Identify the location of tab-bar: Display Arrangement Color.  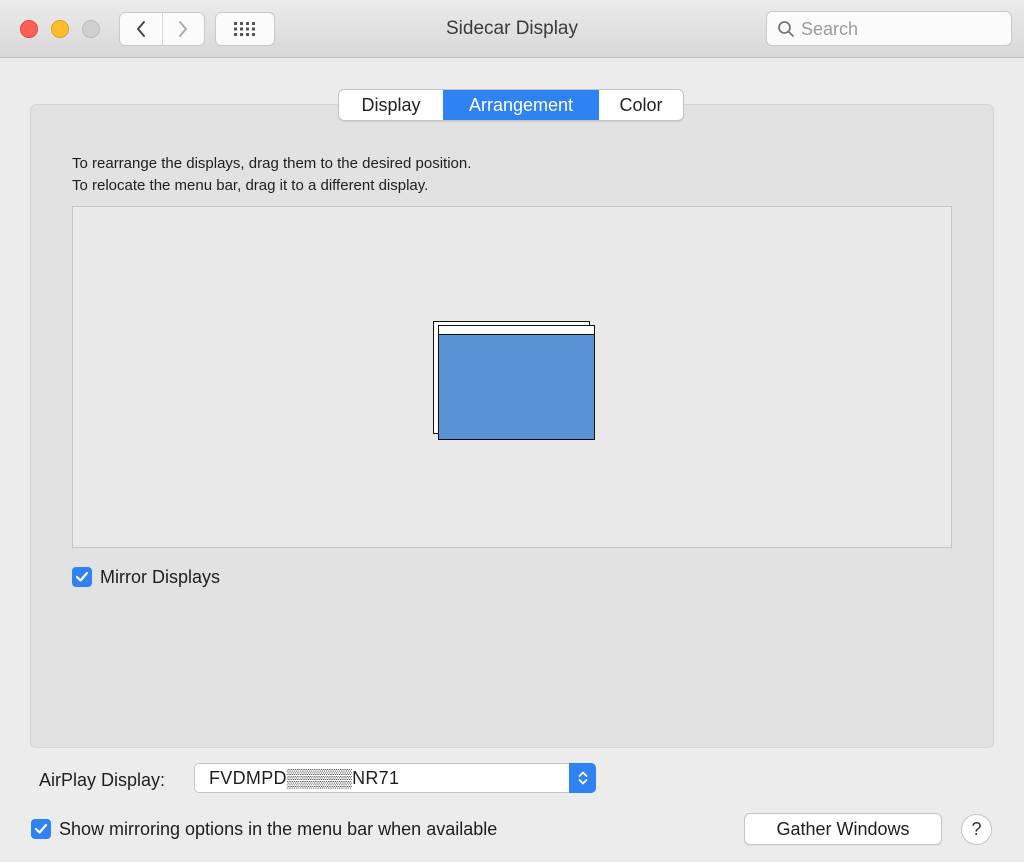
(511, 105).